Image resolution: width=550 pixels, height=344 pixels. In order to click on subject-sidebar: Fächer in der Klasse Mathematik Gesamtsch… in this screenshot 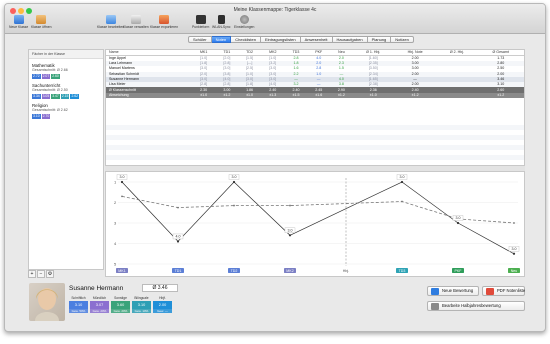, I will do `click(66, 159)`.